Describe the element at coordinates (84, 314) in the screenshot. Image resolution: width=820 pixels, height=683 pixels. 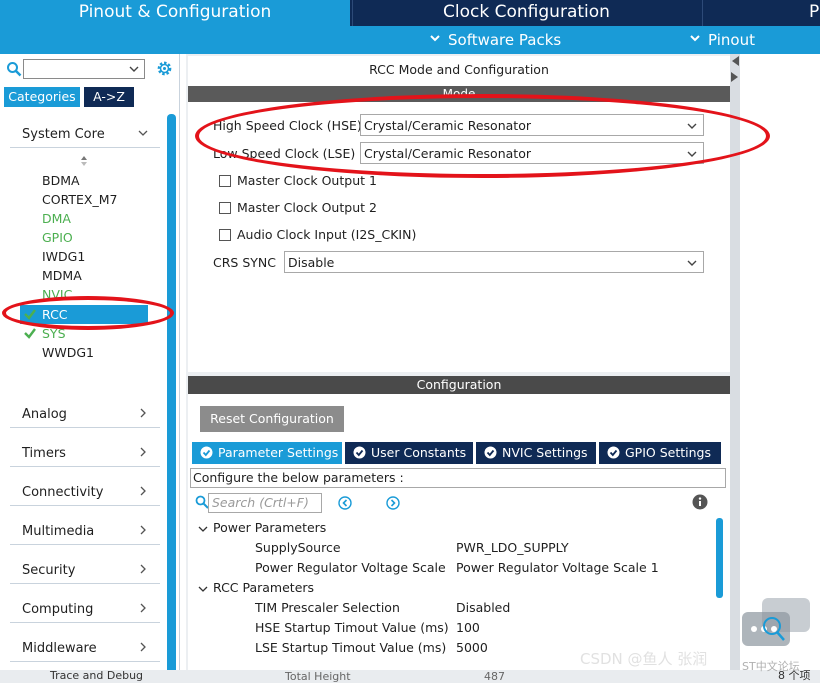
I see `peripheral-item-rcc-selected: RCC` at that location.